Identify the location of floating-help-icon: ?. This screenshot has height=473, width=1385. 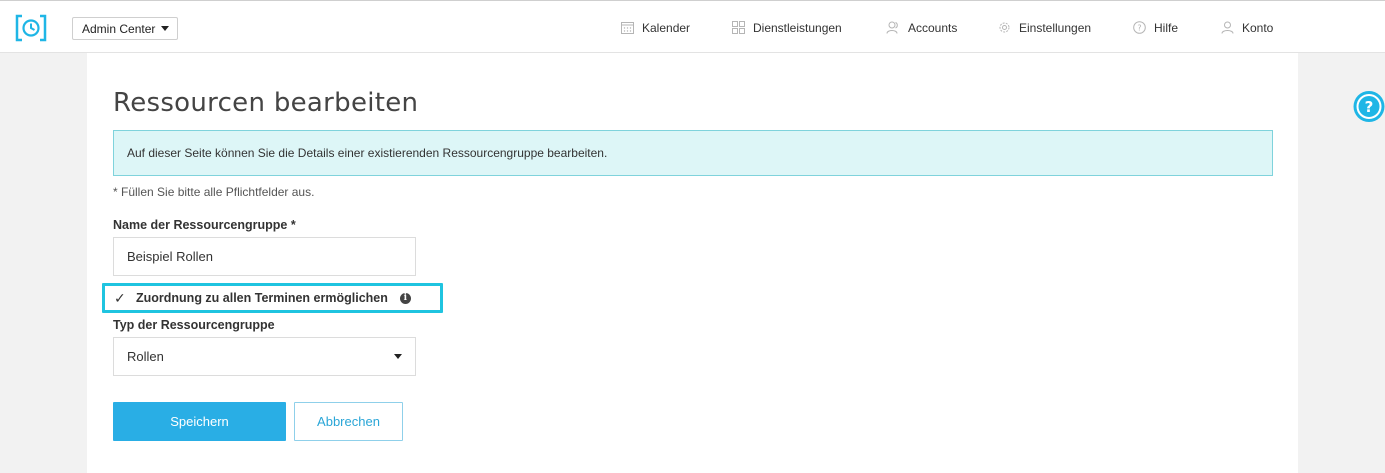
(1368, 106).